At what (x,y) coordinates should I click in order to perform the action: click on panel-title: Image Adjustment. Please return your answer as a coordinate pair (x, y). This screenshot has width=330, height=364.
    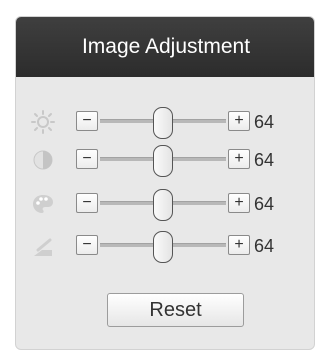
    Looking at the image, I should click on (165, 47).